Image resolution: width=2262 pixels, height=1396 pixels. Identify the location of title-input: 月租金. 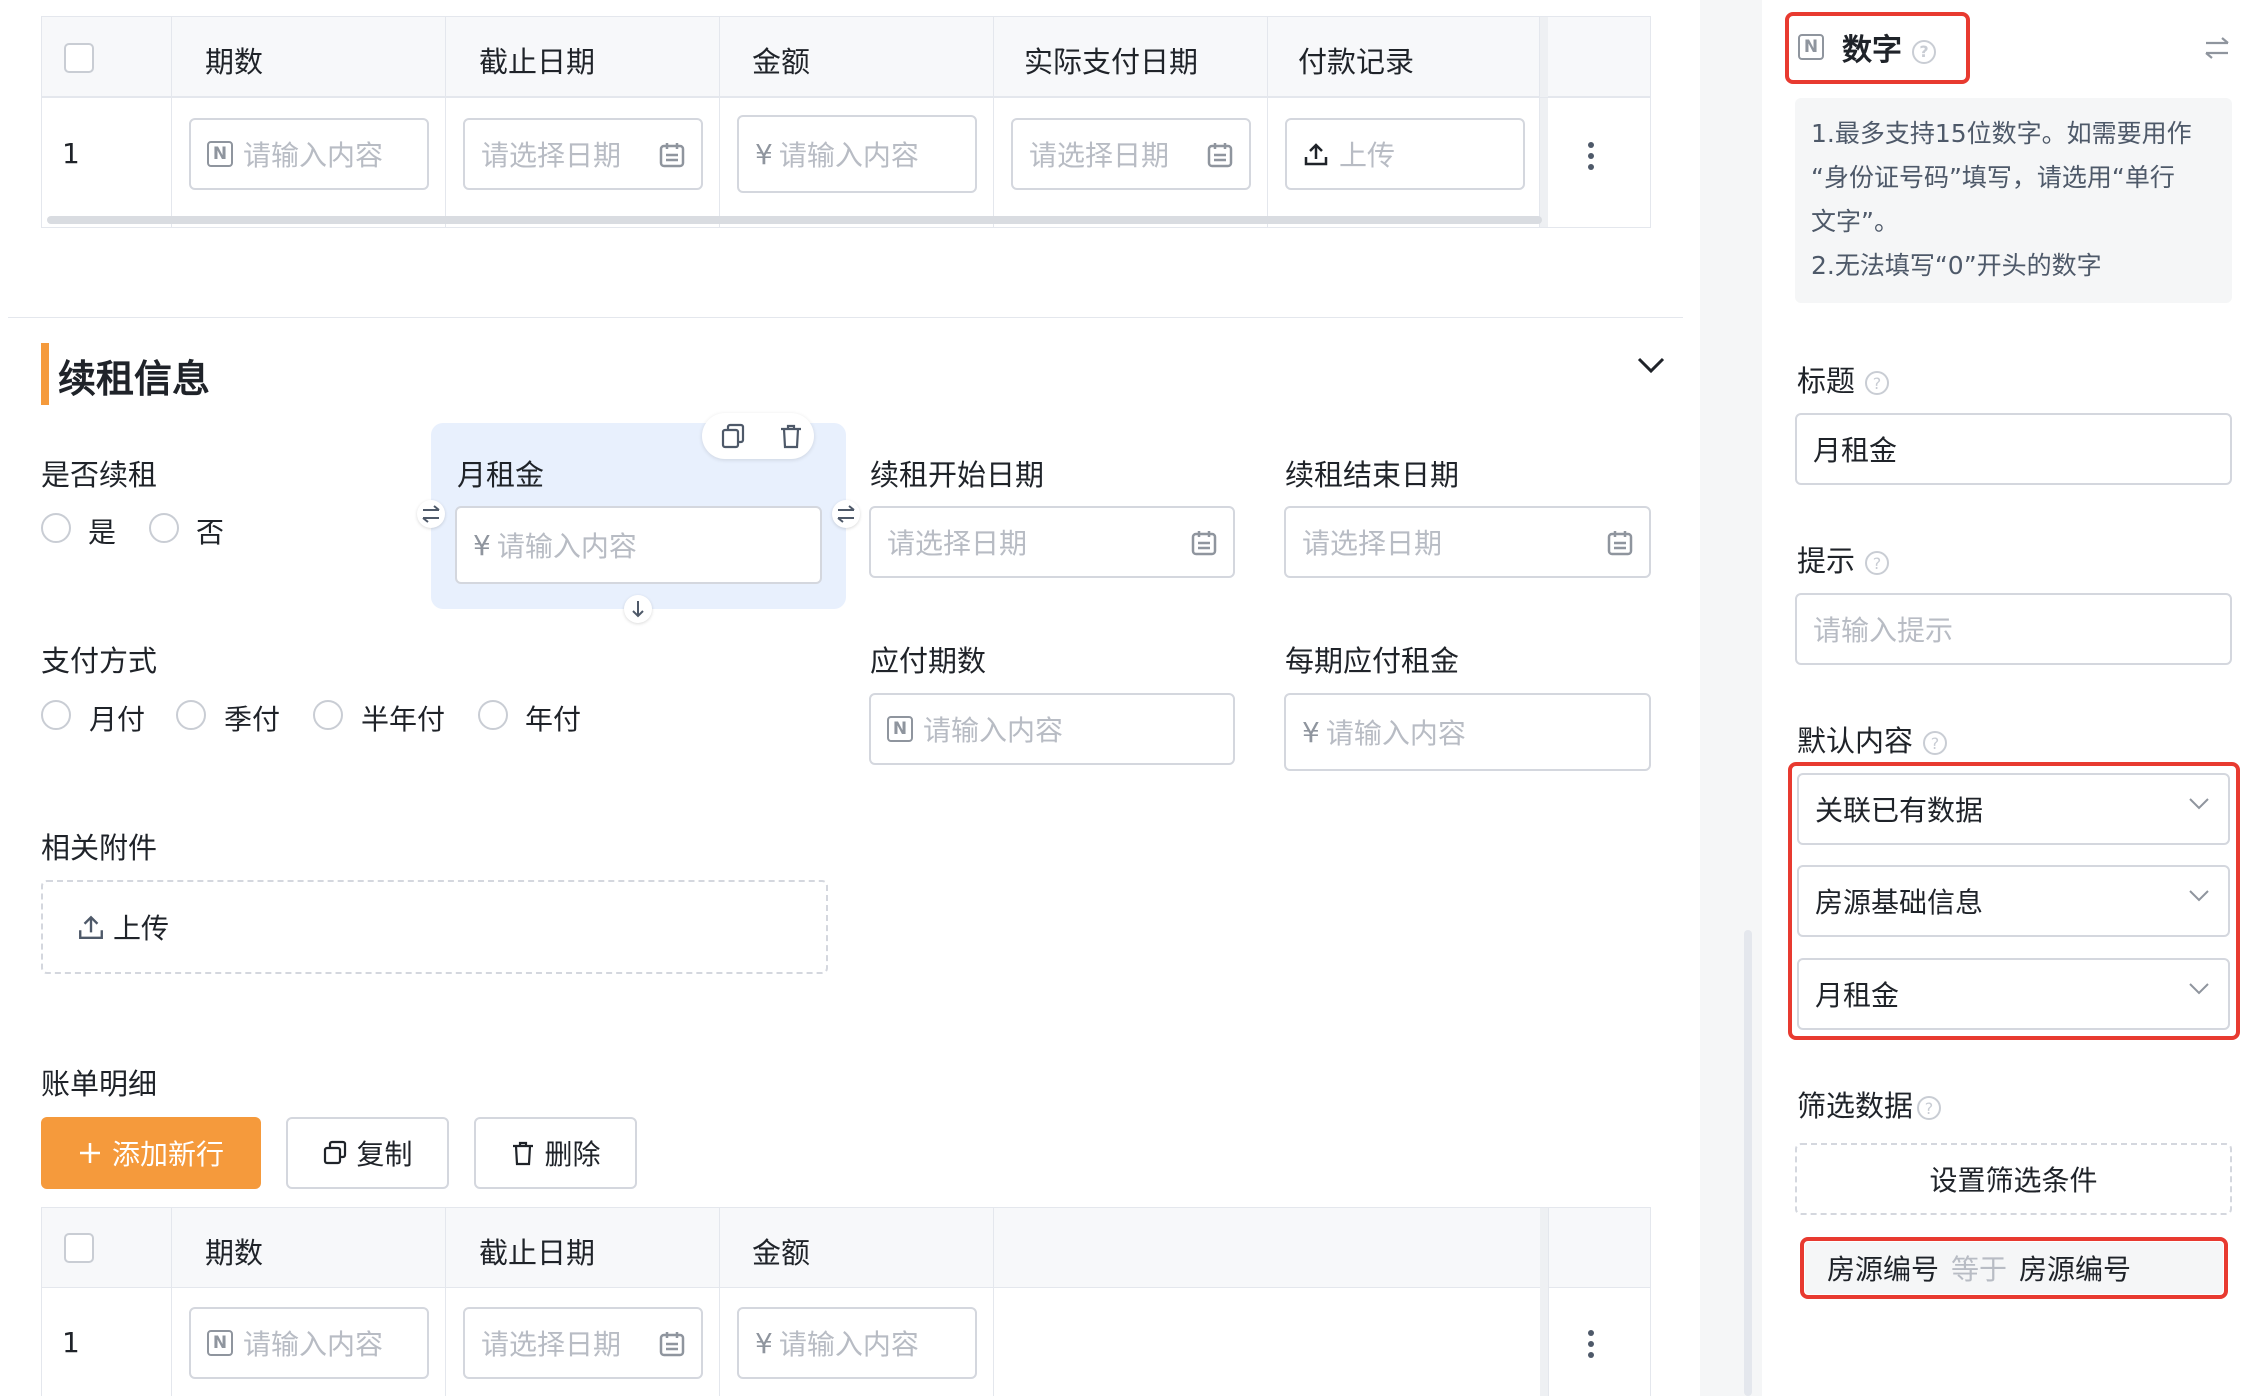
(2013, 449).